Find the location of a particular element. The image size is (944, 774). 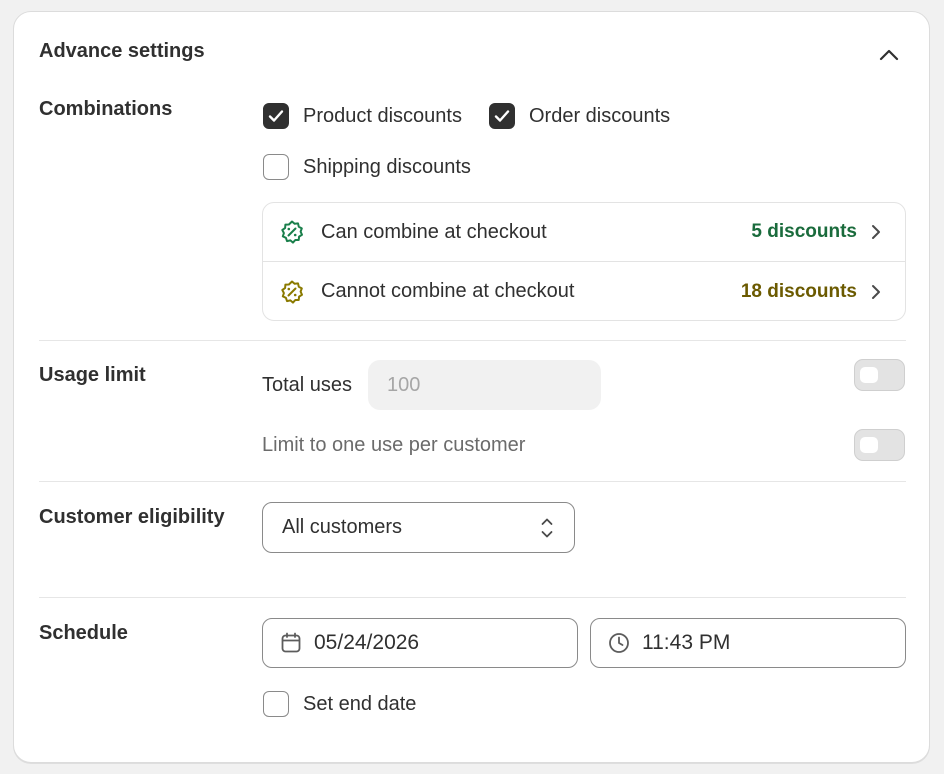

can-combine-label: Can combine at checkout is located at coordinates (434, 231).